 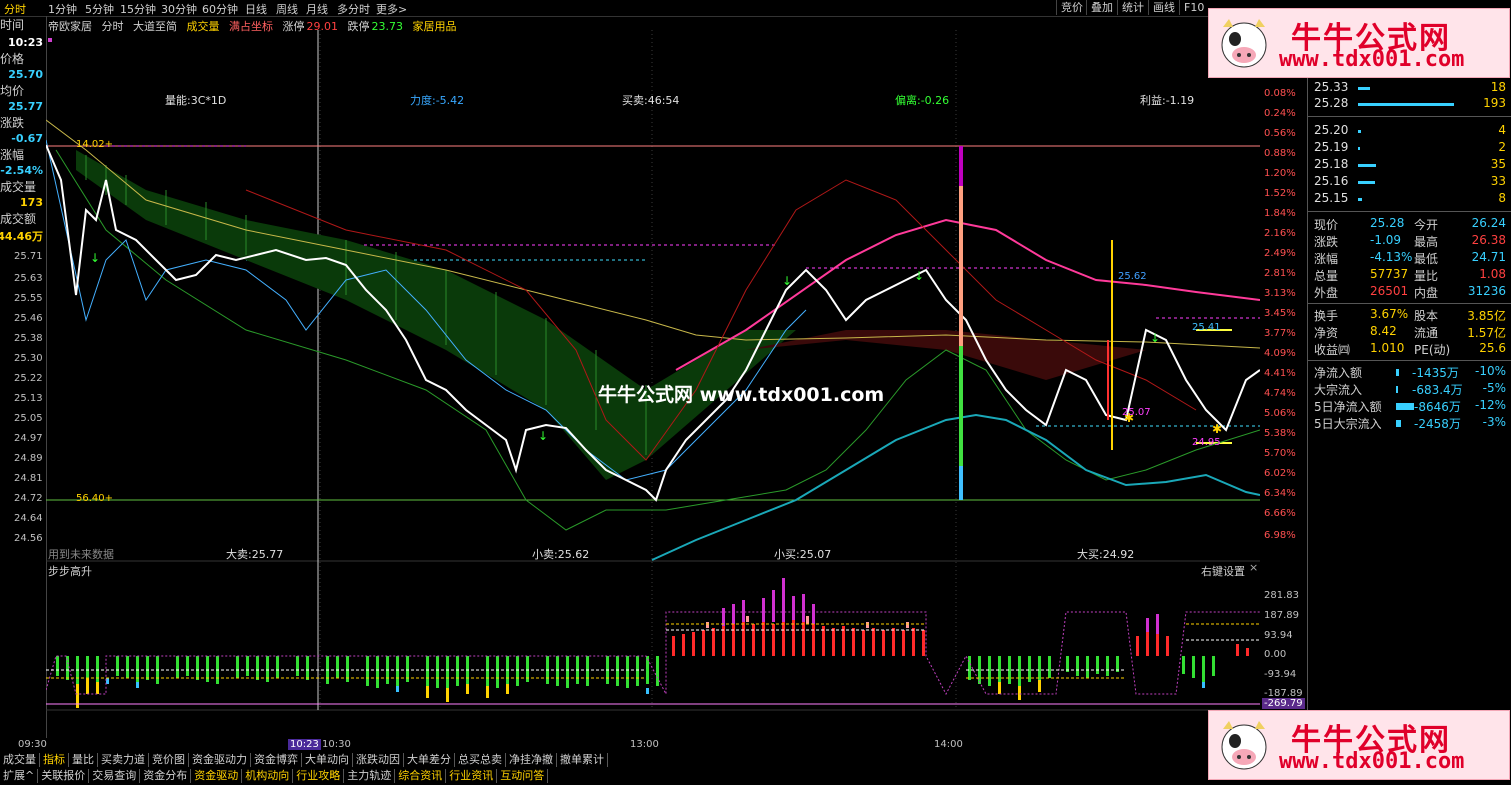 I want to click on pct-tick: 1.84%, so click(x=1280, y=213).